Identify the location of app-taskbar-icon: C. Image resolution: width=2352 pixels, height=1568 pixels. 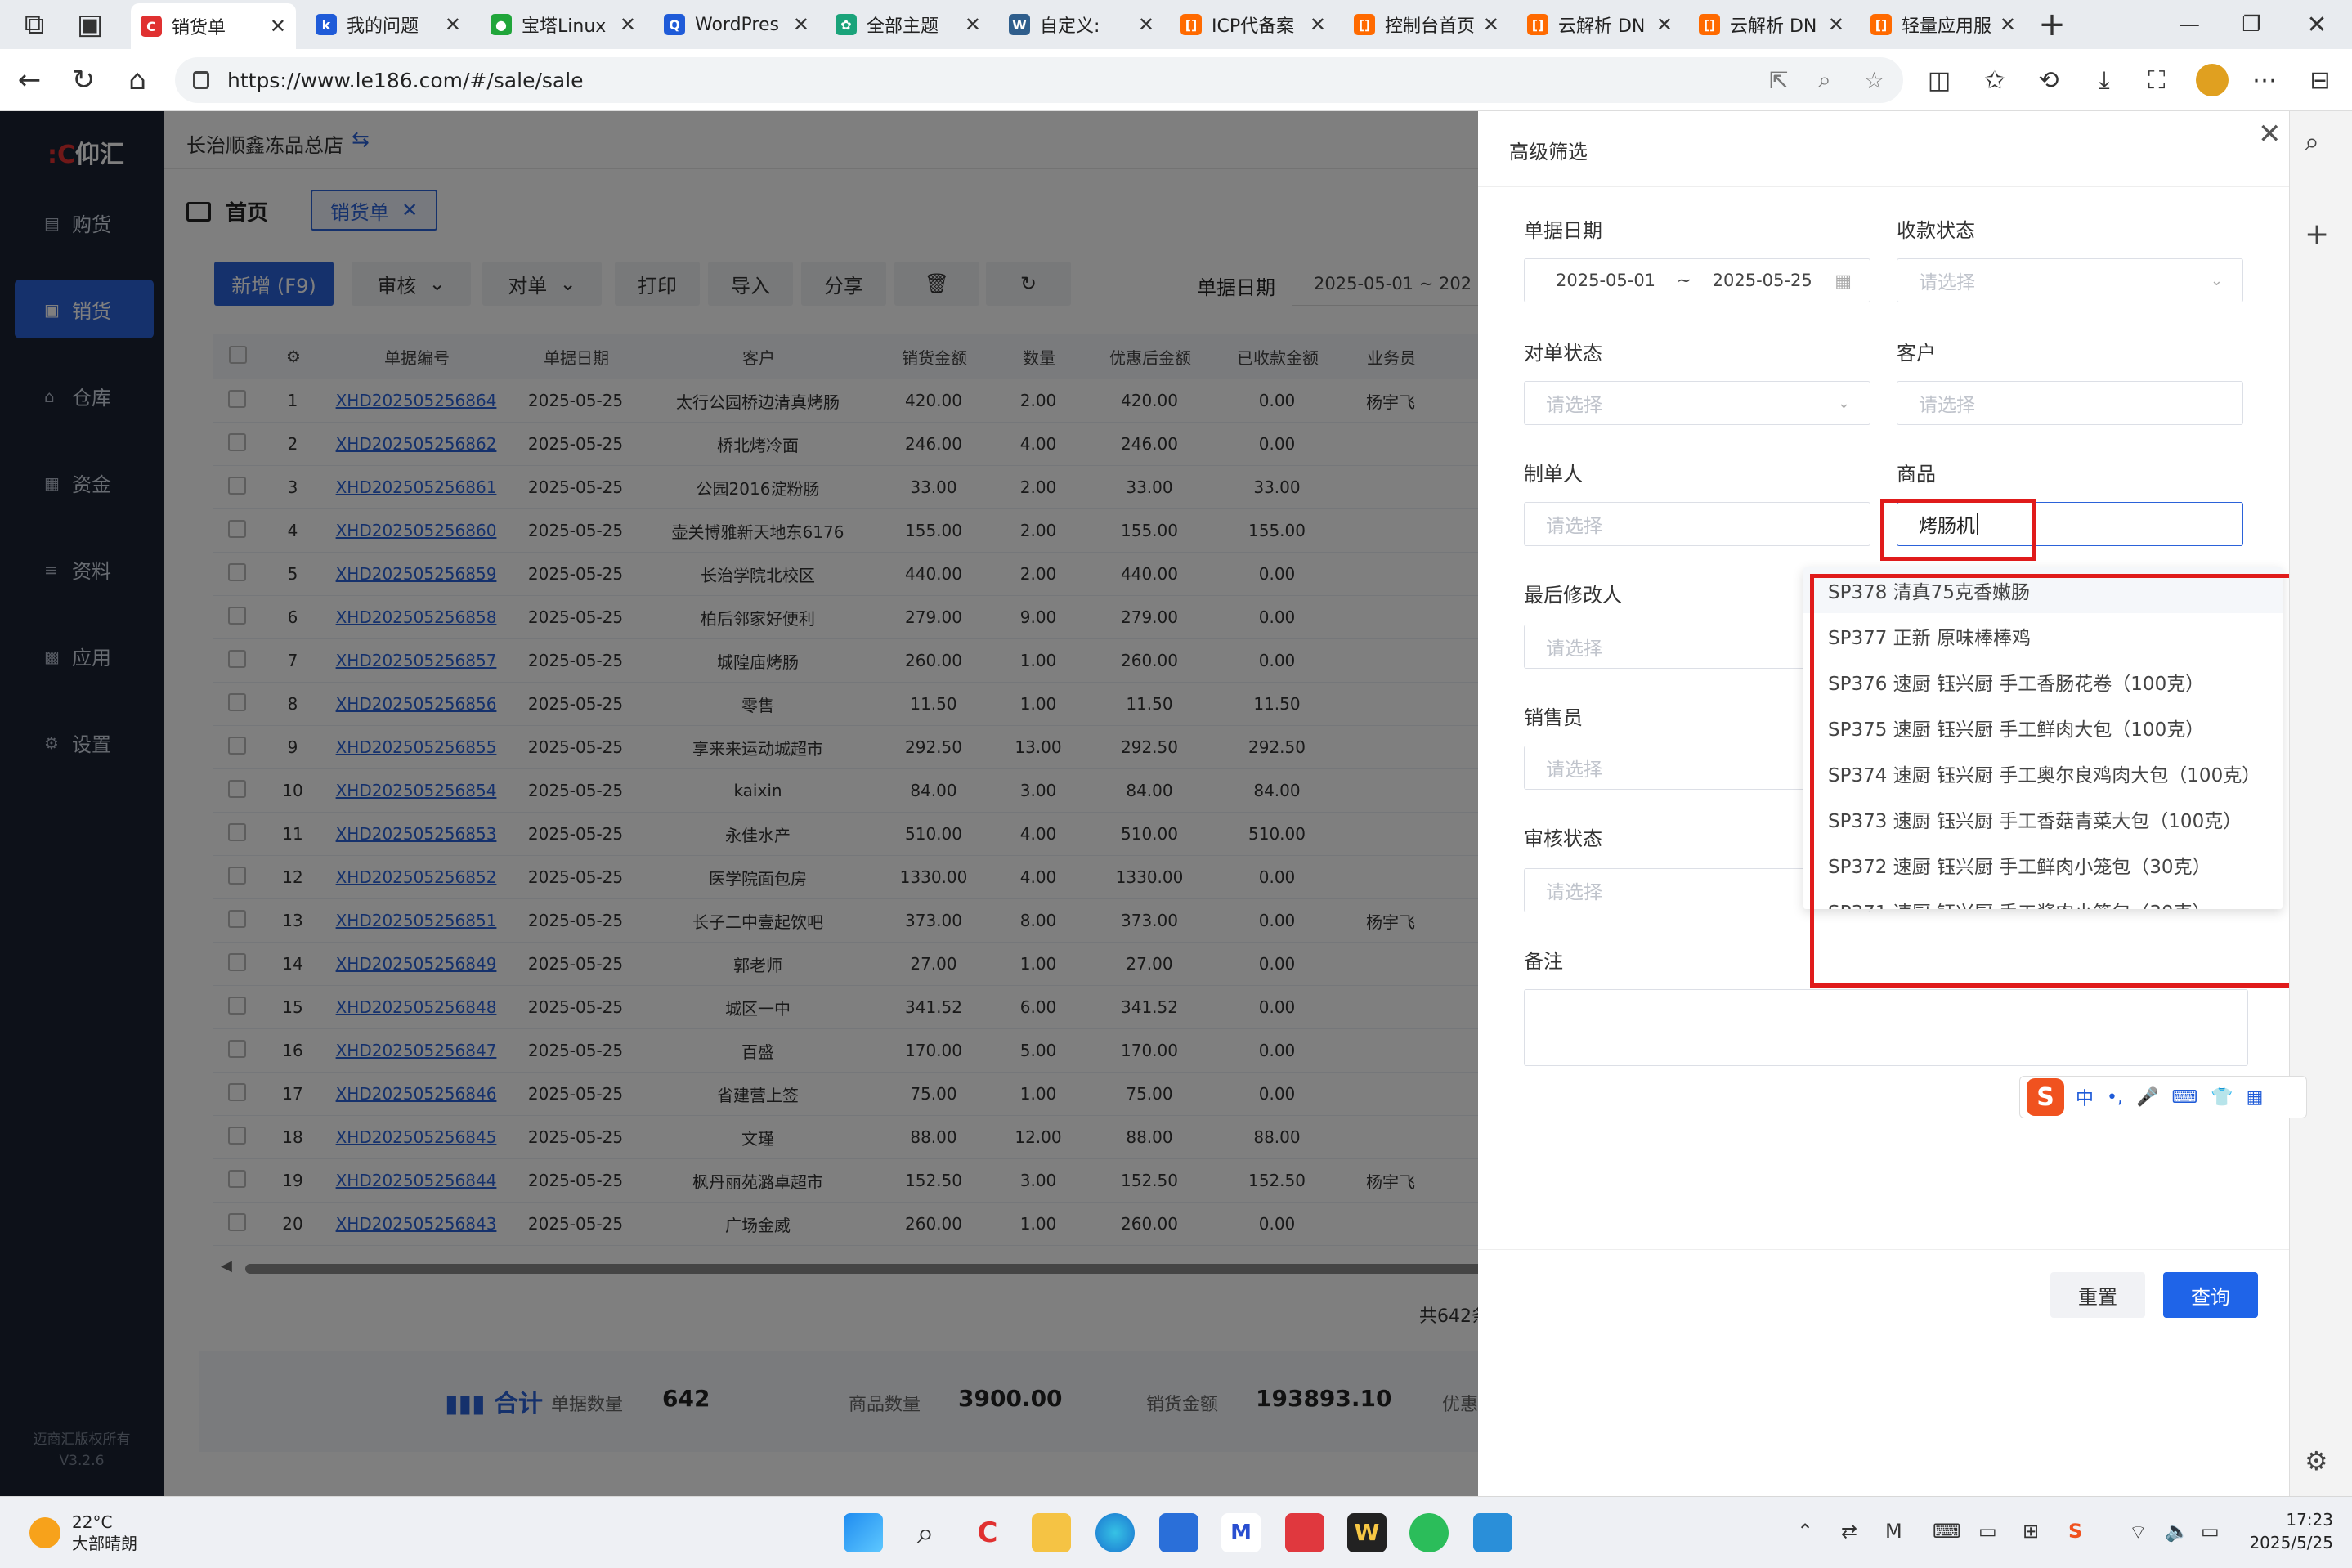
(988, 1532).